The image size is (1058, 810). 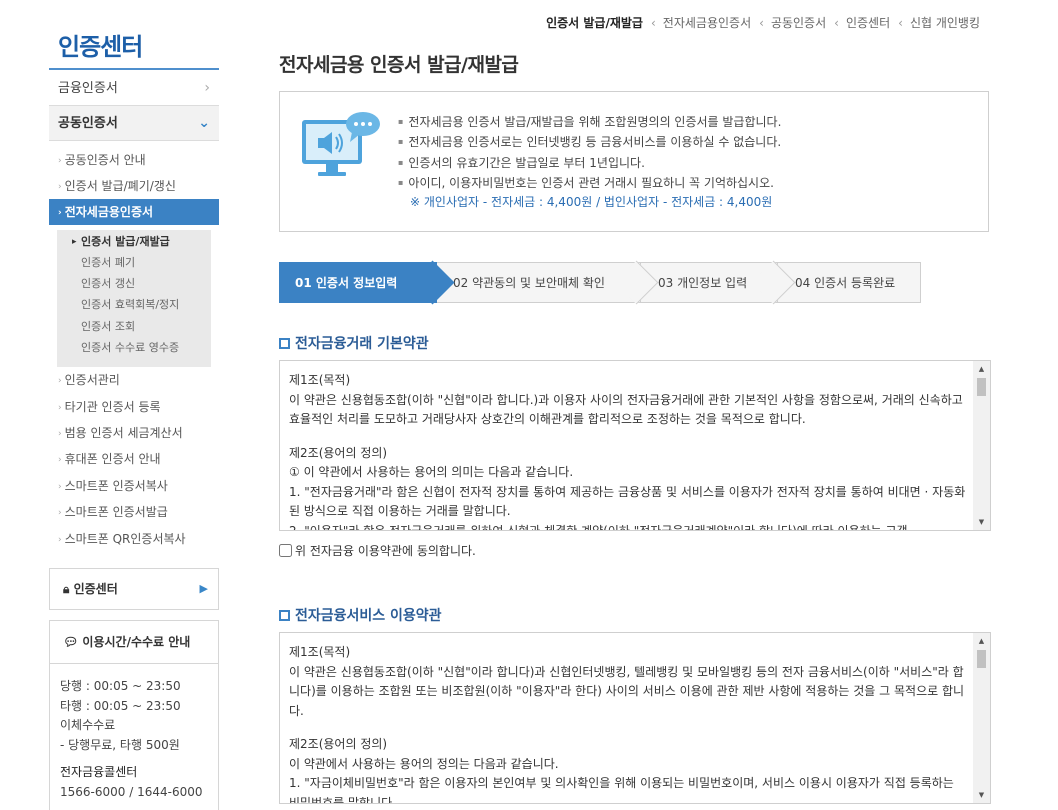 What do you see at coordinates (134, 380) in the screenshot?
I see `sidebar-sub-item-cert-manage: › 인증서관리` at bounding box center [134, 380].